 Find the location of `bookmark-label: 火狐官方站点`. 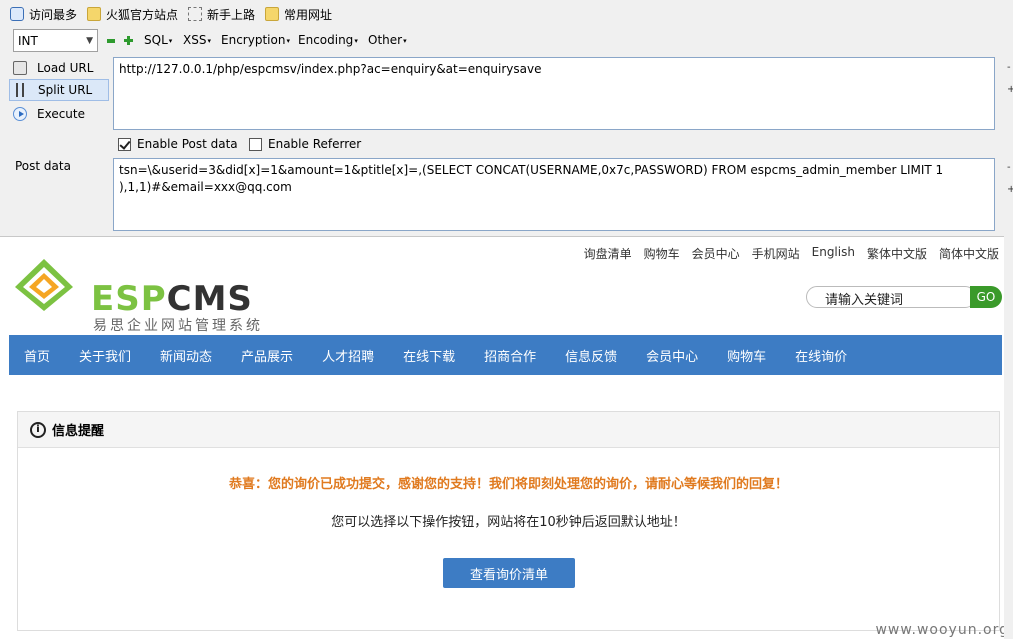

bookmark-label: 火狐官方站点 is located at coordinates (142, 14).